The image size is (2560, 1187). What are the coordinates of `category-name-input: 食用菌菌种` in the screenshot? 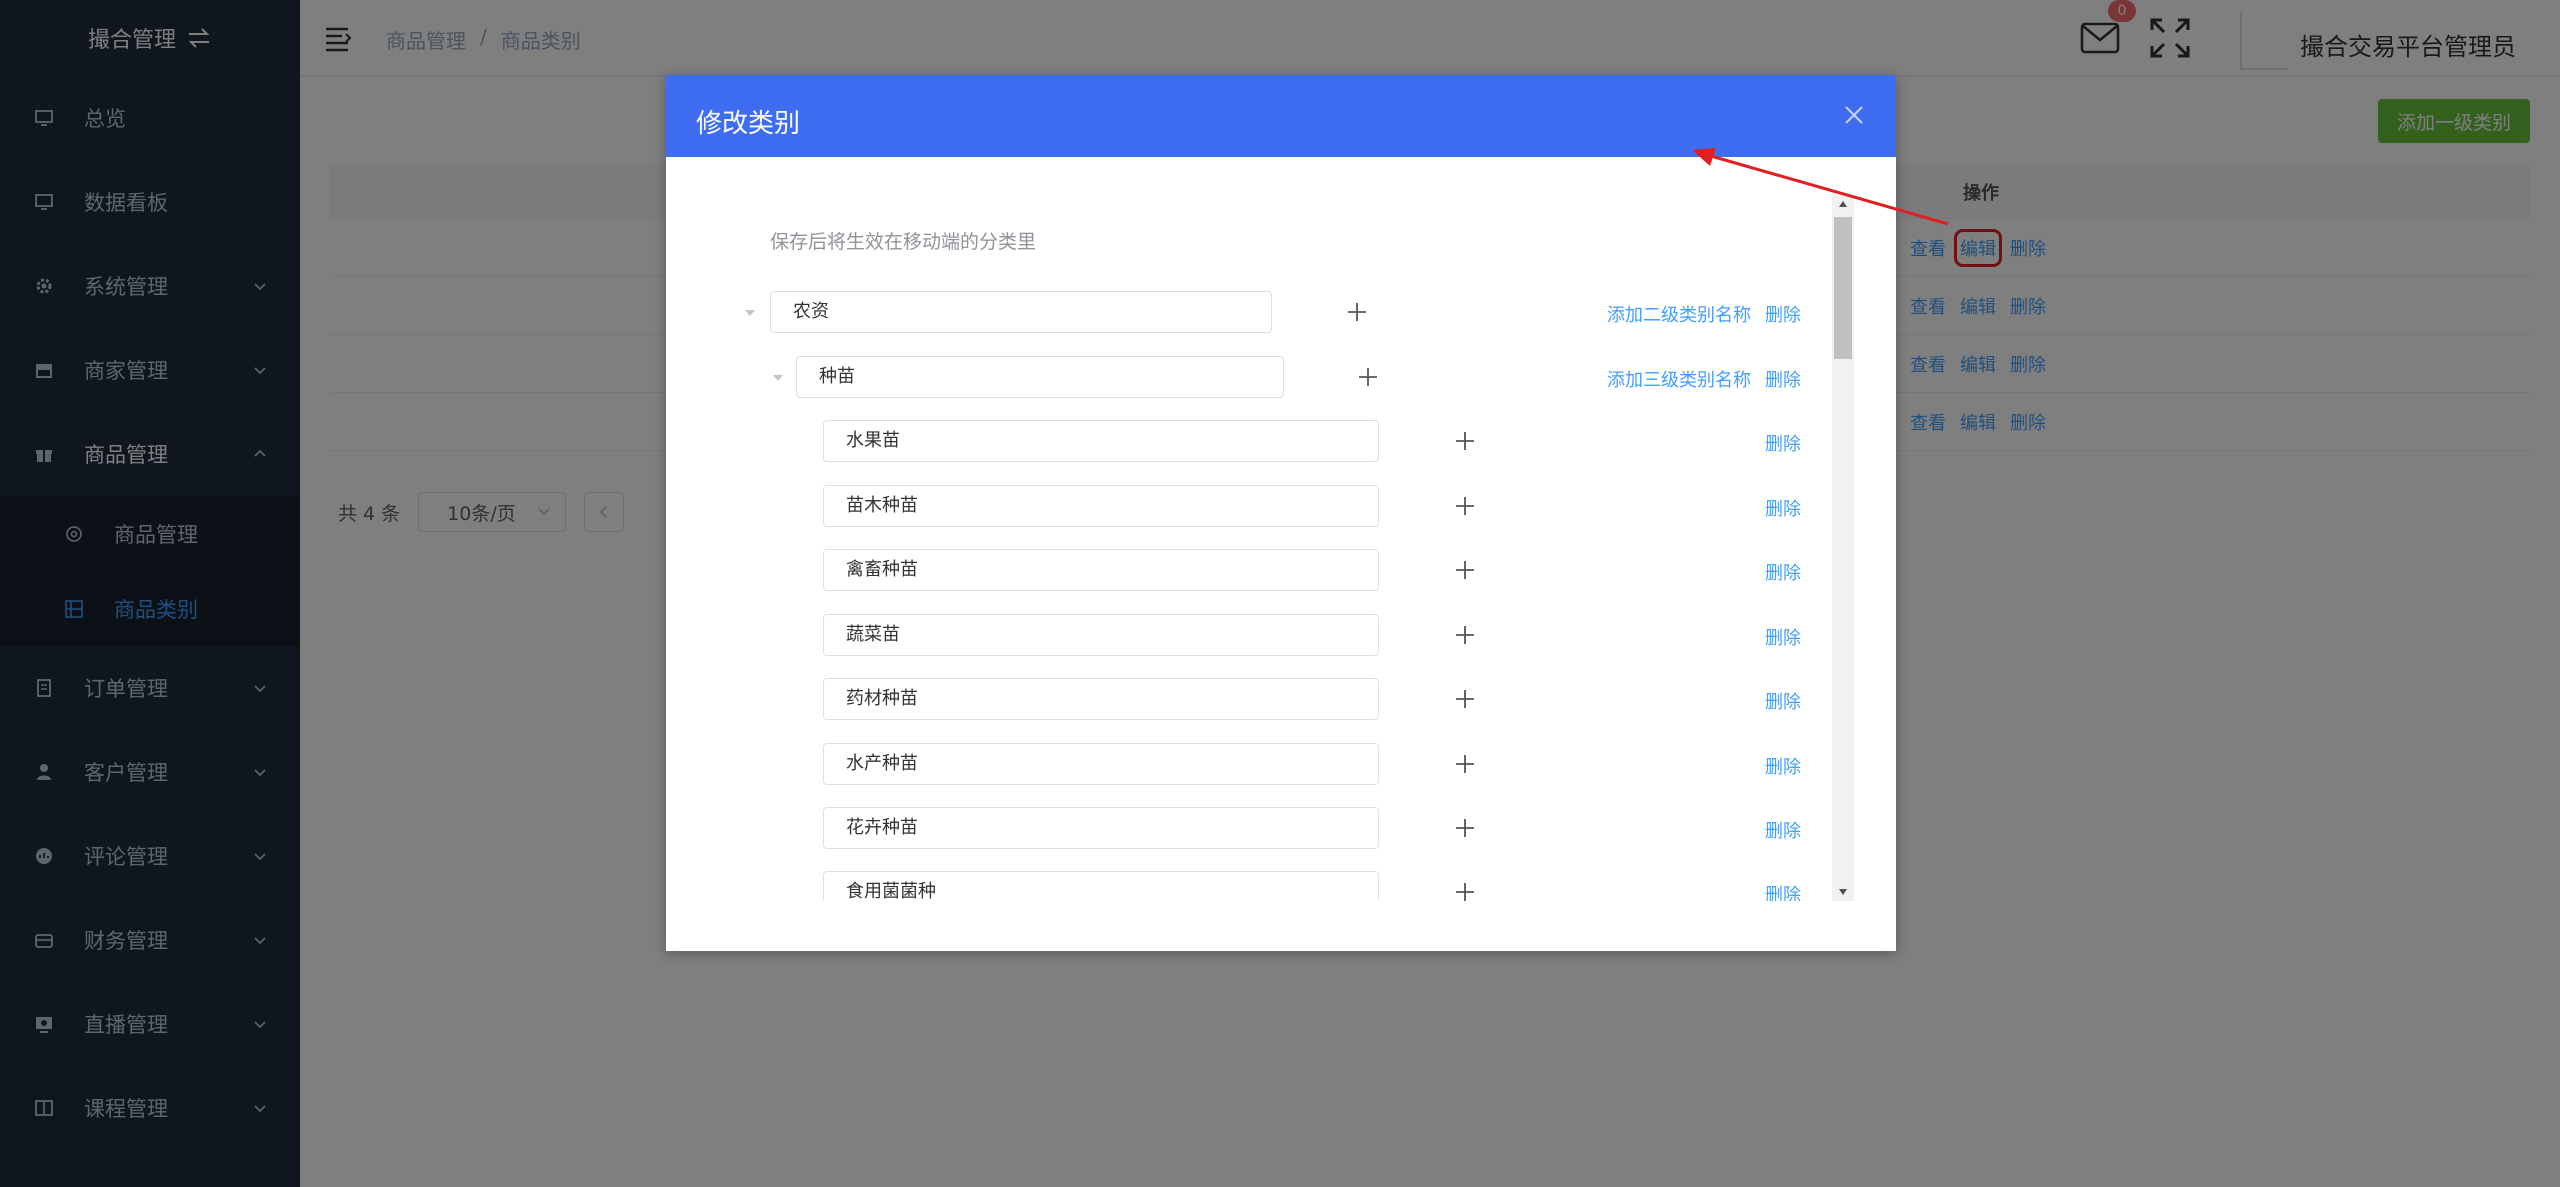 It's located at (1101, 886).